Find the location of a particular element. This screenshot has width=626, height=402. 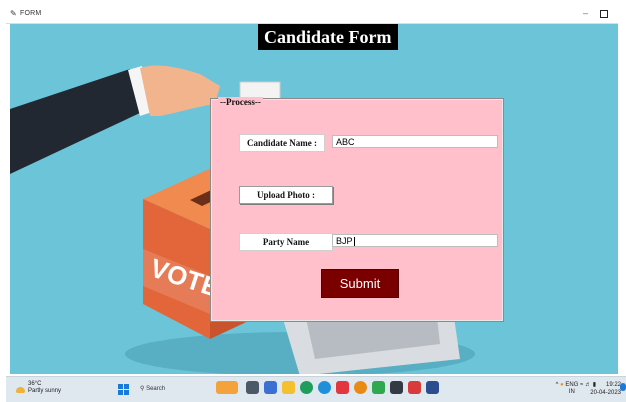

text-caret is located at coordinates (354, 242).